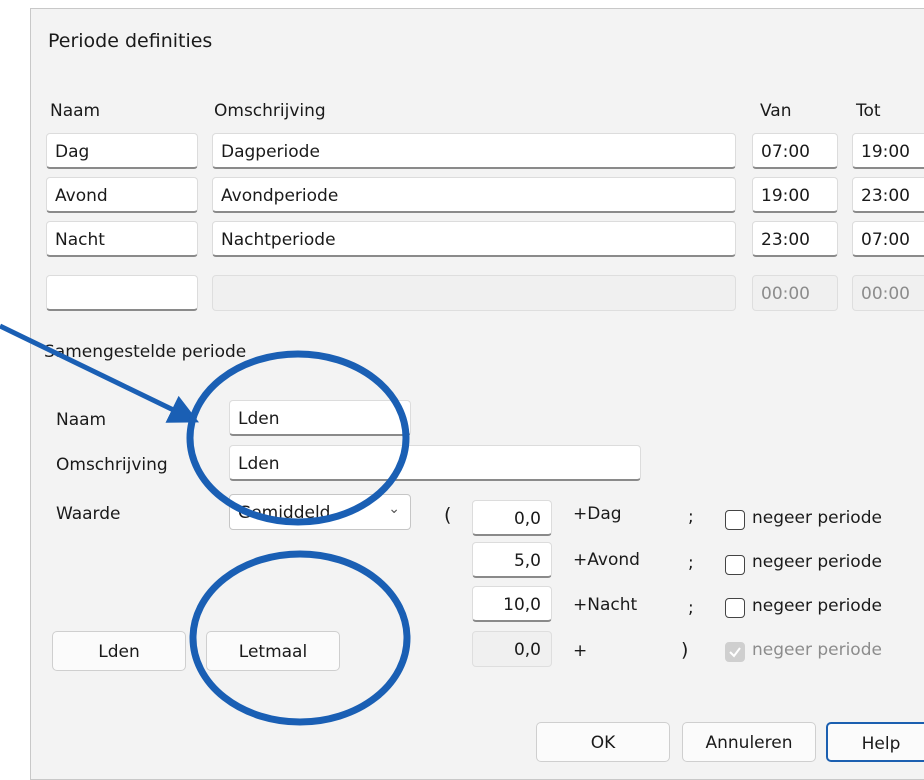  I want to click on weight-field: 5,0, so click(512, 560).